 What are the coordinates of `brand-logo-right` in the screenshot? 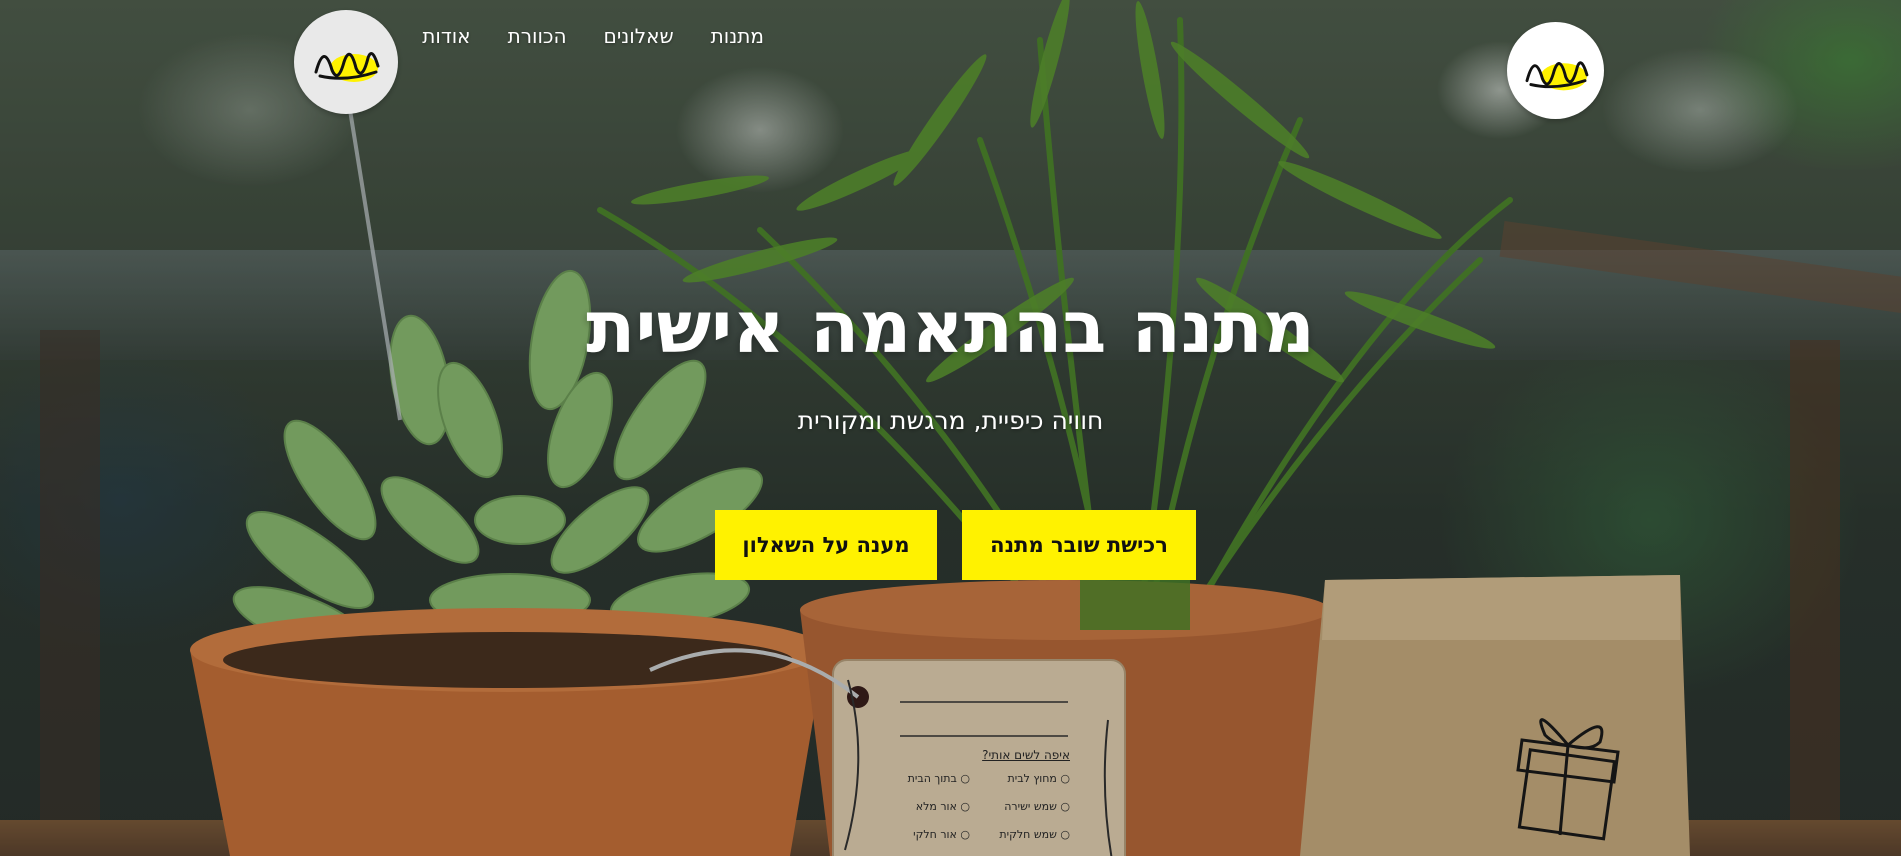 It's located at (1555, 70).